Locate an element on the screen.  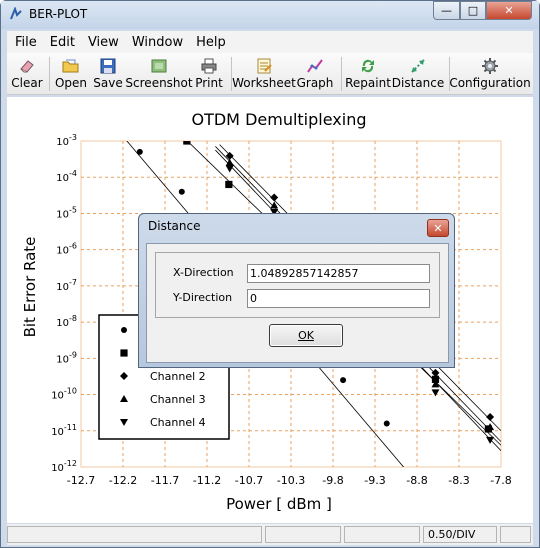
dialog-close-button: ✕ is located at coordinates (438, 228).